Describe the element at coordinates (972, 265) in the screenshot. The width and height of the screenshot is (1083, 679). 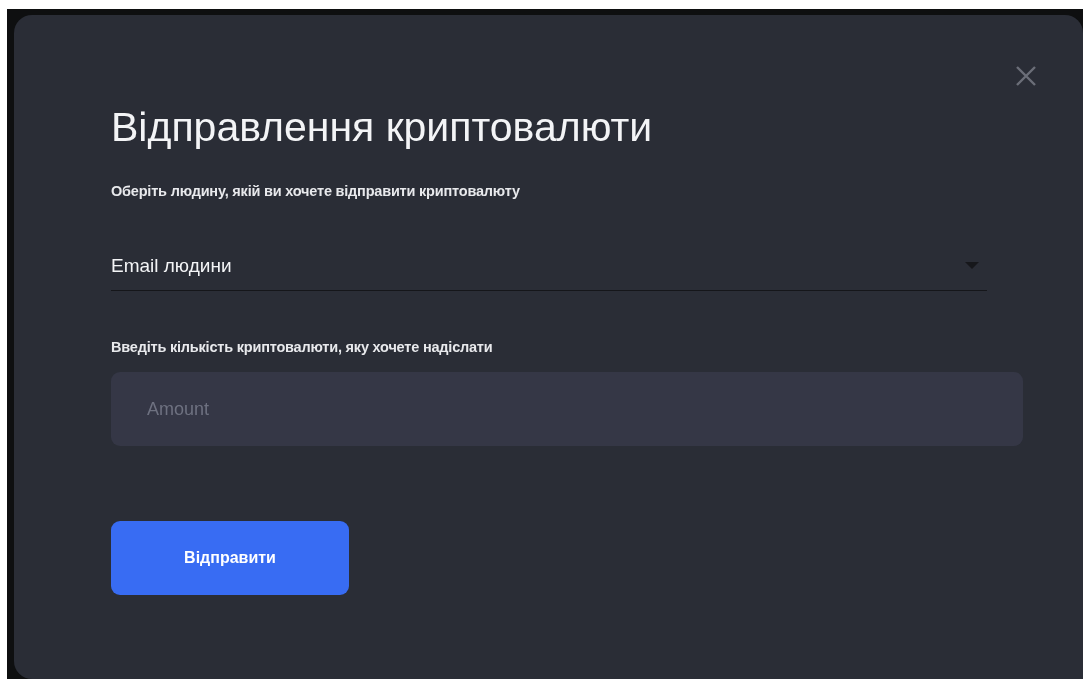
I see `caret-icon` at that location.